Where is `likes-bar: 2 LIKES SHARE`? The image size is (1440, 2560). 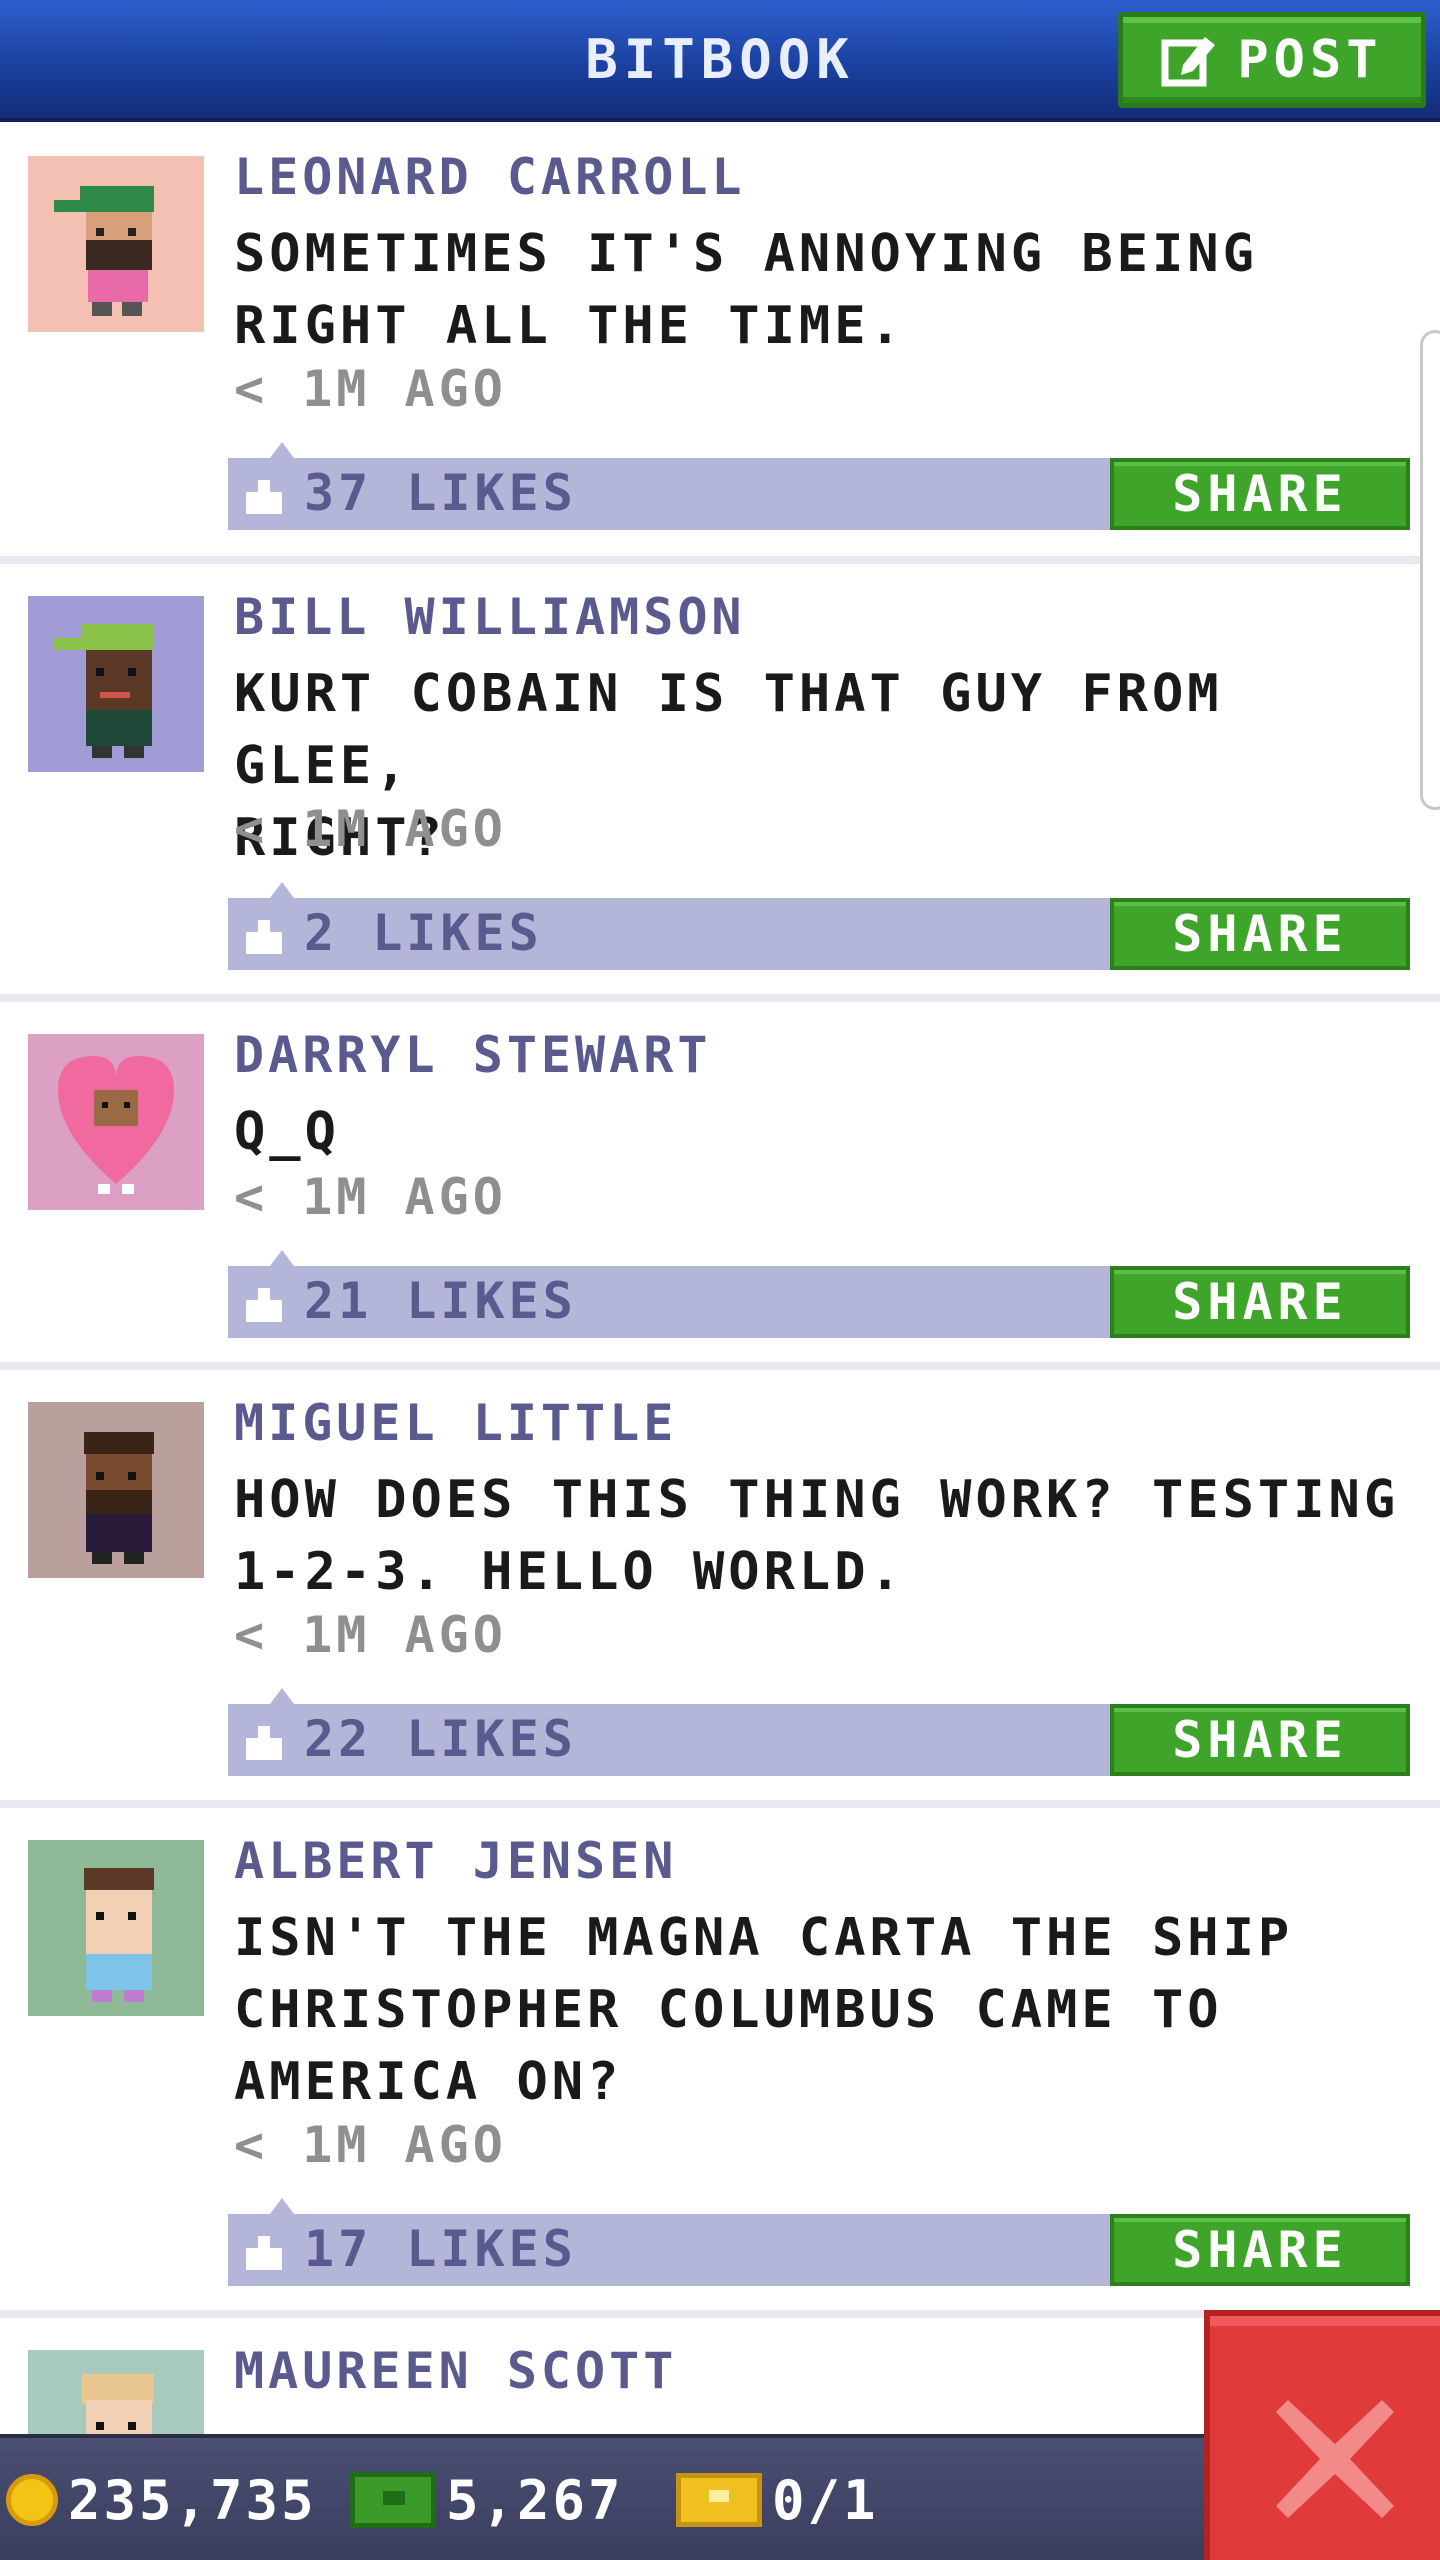 likes-bar: 2 LIKES SHARE is located at coordinates (819, 926).